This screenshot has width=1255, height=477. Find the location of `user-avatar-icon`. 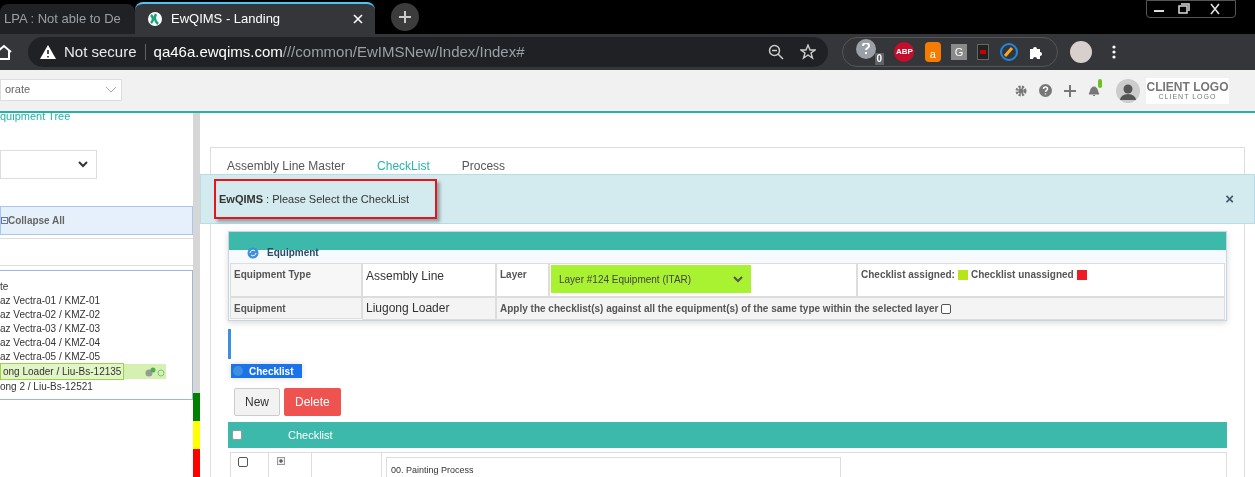

user-avatar-icon is located at coordinates (1128, 90).